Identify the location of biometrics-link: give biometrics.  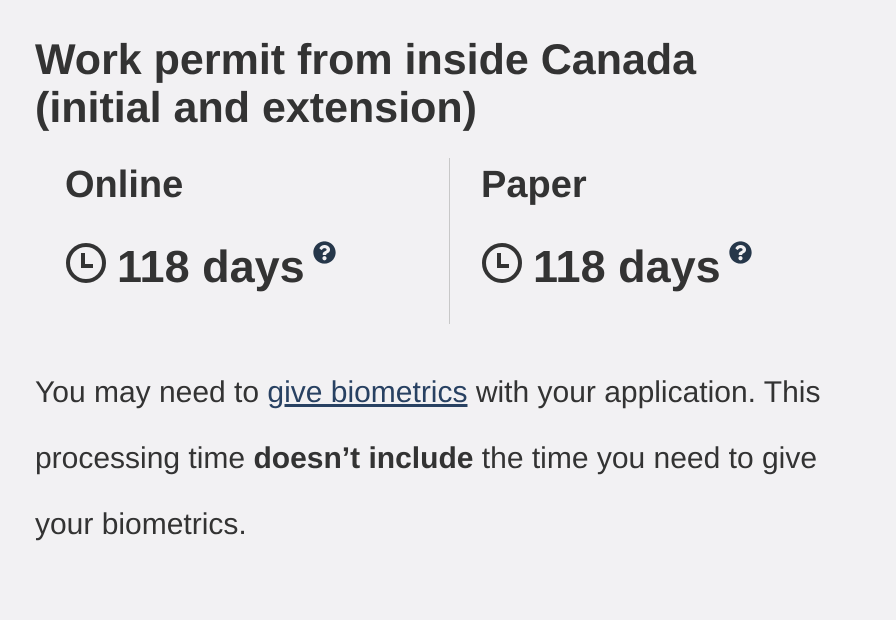
(367, 392).